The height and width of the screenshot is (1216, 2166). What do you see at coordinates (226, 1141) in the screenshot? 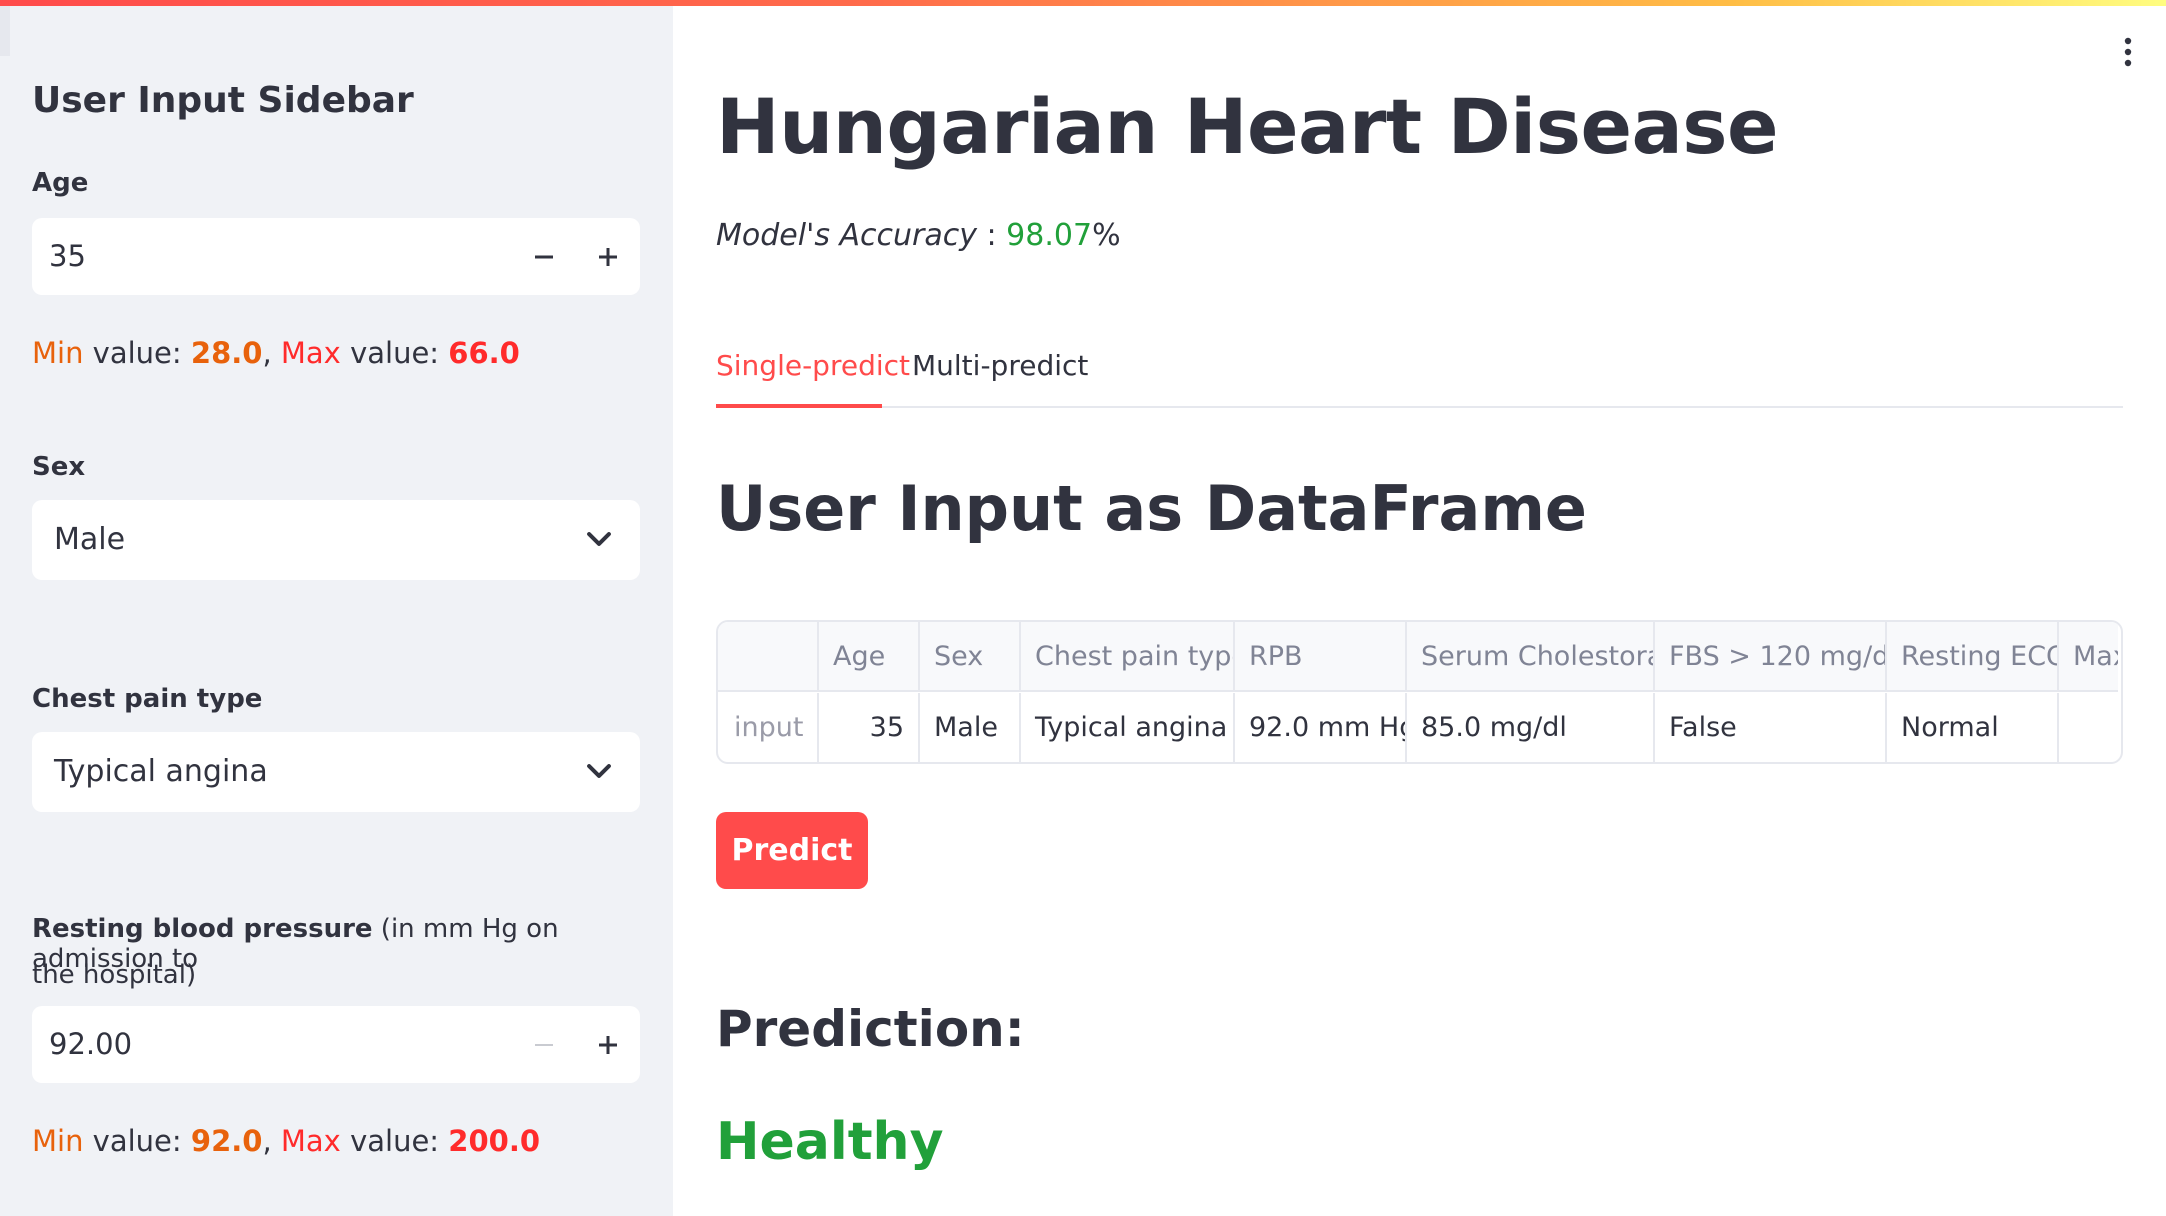
I see `rbp-min-value: 92.0` at bounding box center [226, 1141].